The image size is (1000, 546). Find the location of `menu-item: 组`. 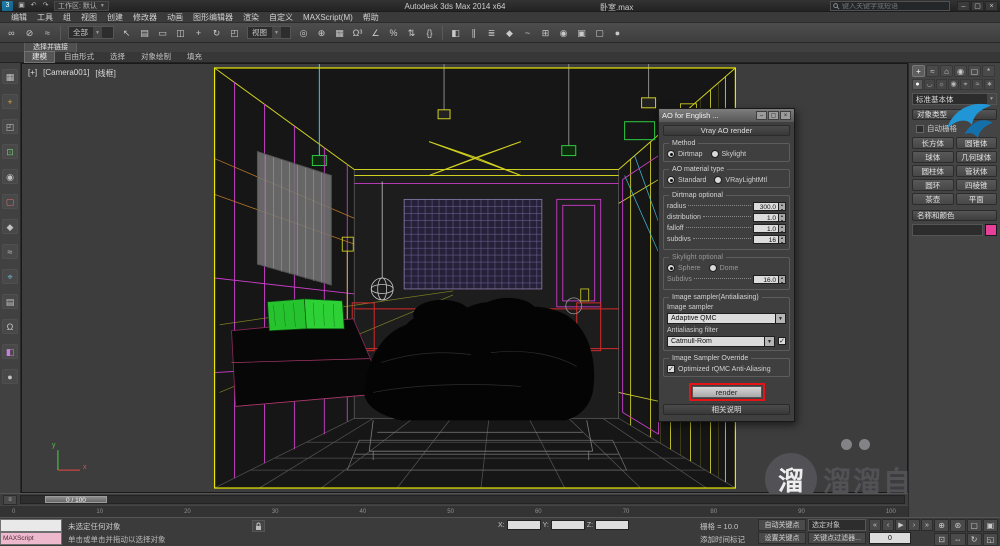

menu-item: 组 is located at coordinates (67, 17).